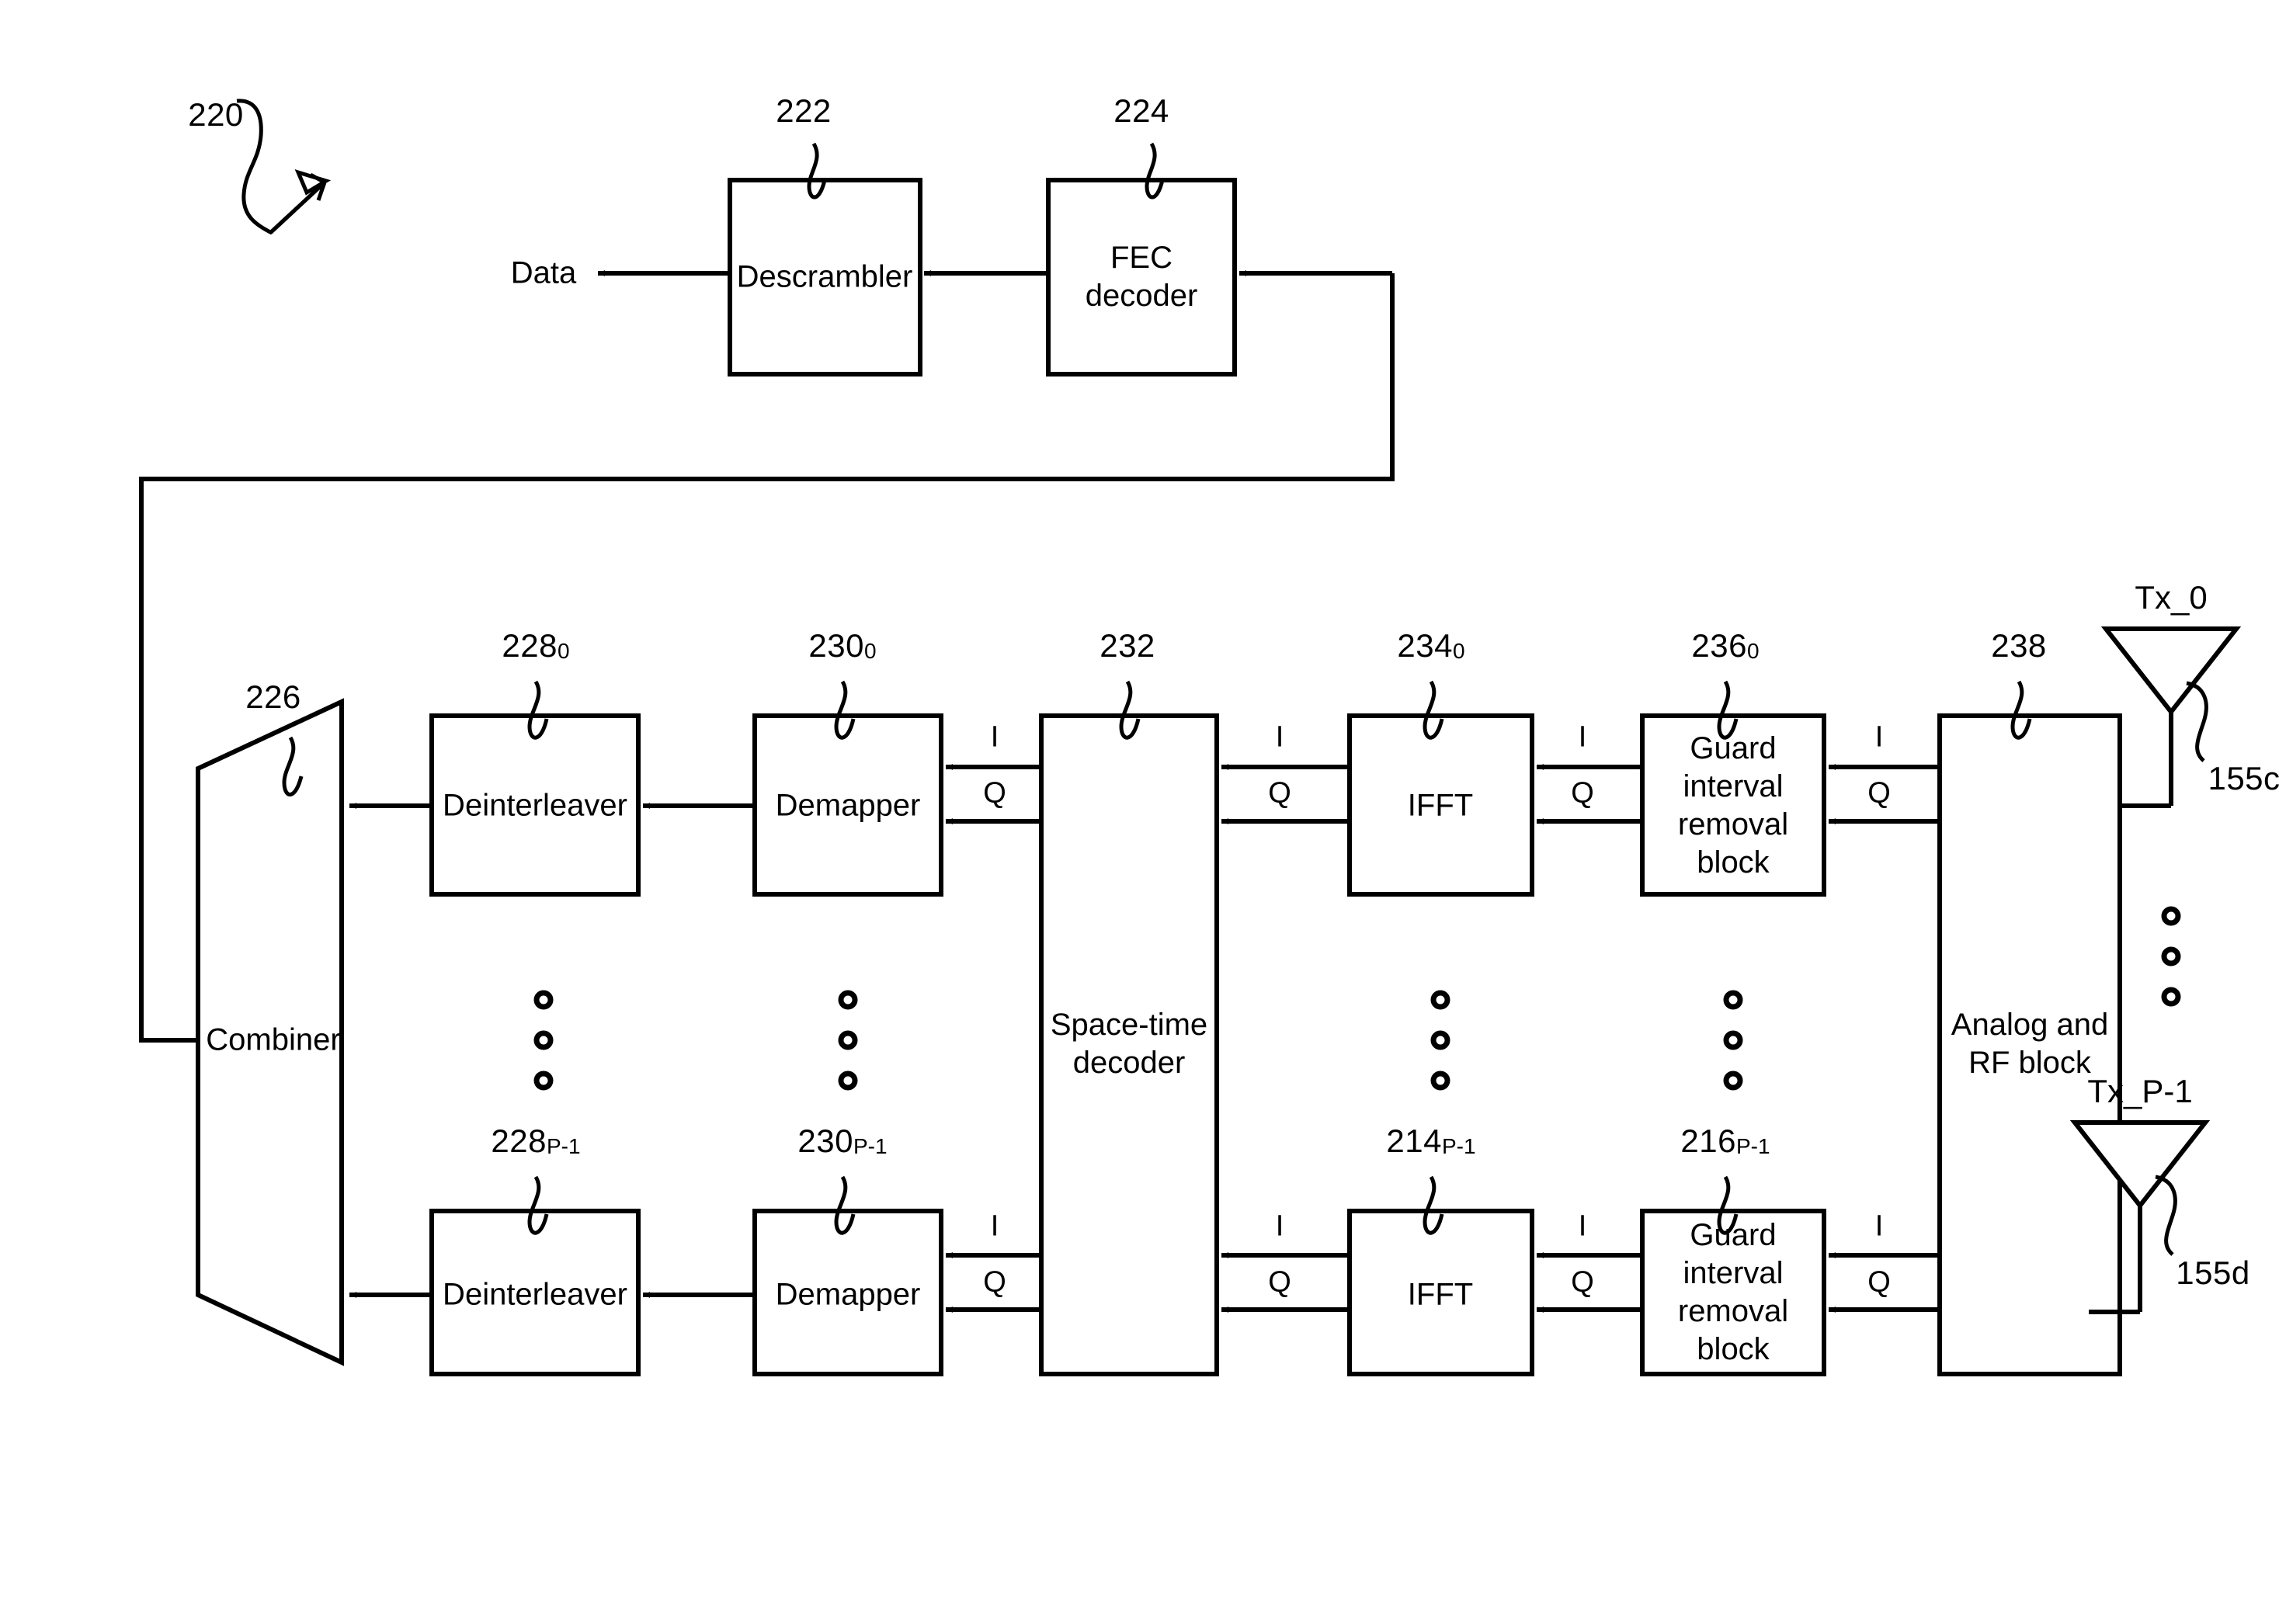 The image size is (2279, 1624). What do you see at coordinates (1733, 1292) in the screenshot?
I see `guard-interval-label-p-1: Guard interval removal block` at bounding box center [1733, 1292].